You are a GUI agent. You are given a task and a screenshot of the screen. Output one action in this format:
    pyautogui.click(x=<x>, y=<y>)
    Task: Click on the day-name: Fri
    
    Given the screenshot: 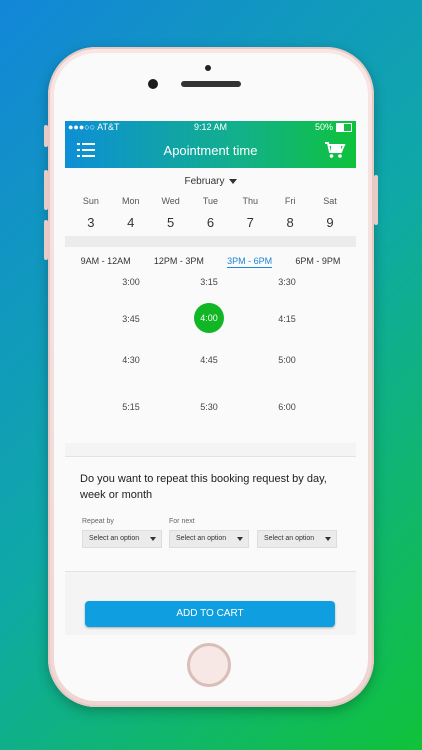 What is the action you would take?
    pyautogui.click(x=290, y=201)
    